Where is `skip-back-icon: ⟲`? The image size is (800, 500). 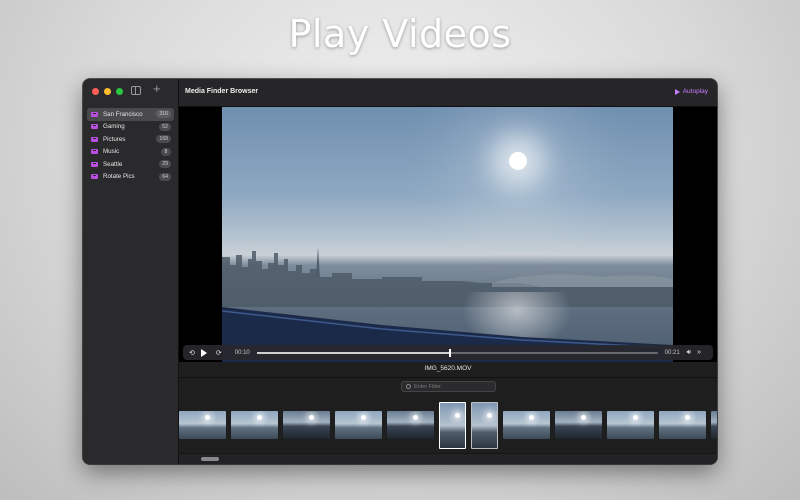
skip-back-icon: ⟲ is located at coordinates (192, 353).